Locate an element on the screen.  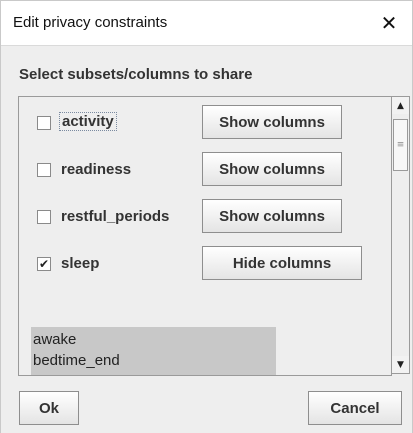
subset-row-readiness: readiness Show columns is located at coordinates (205, 170).